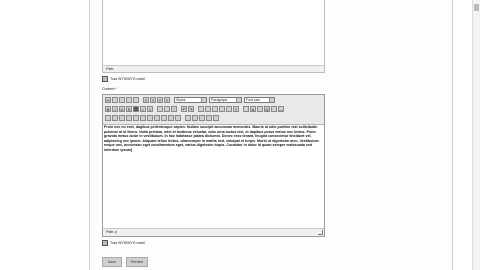 The height and width of the screenshot is (270, 480). Describe the element at coordinates (157, 118) in the screenshot. I see `insert-col-after-icon` at that location.